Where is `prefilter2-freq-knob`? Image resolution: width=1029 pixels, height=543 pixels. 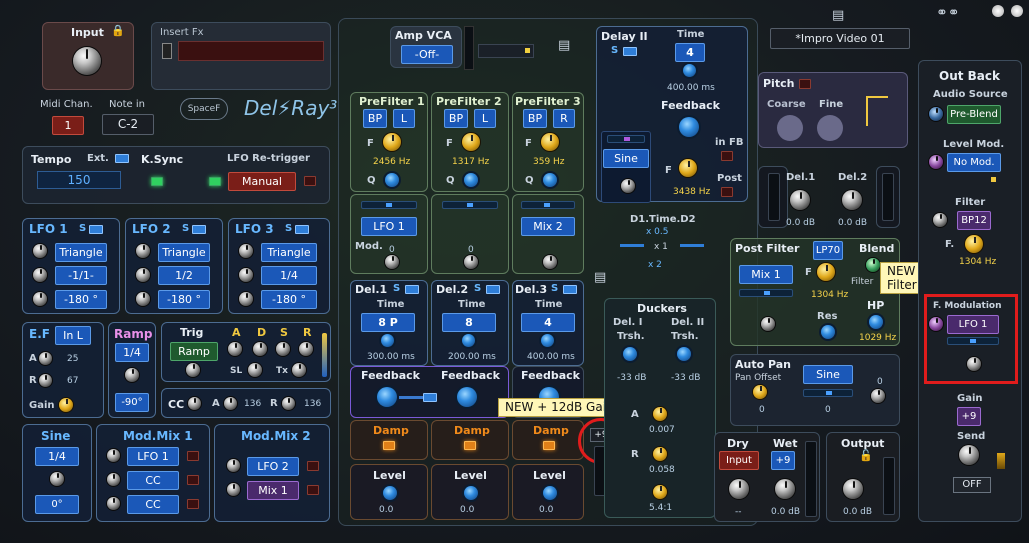
prefilter2-freq-knob is located at coordinates (471, 142).